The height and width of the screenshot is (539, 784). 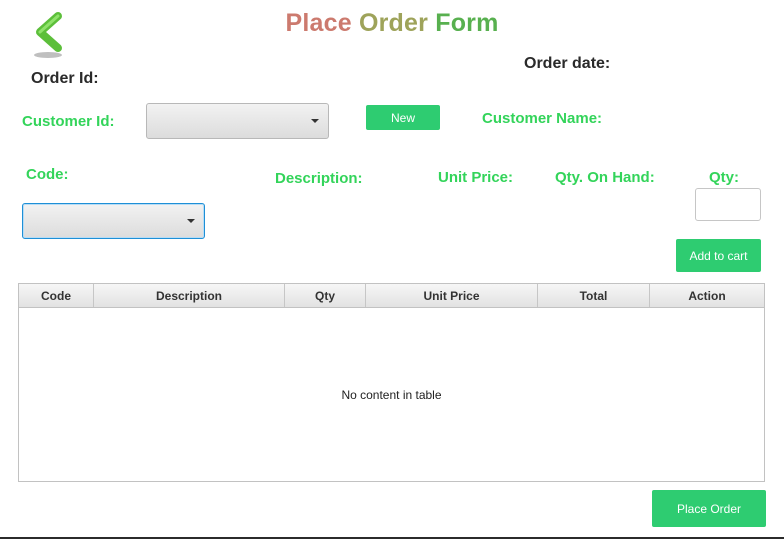 What do you see at coordinates (68, 121) in the screenshot?
I see `customer-id-label: Customer Id:` at bounding box center [68, 121].